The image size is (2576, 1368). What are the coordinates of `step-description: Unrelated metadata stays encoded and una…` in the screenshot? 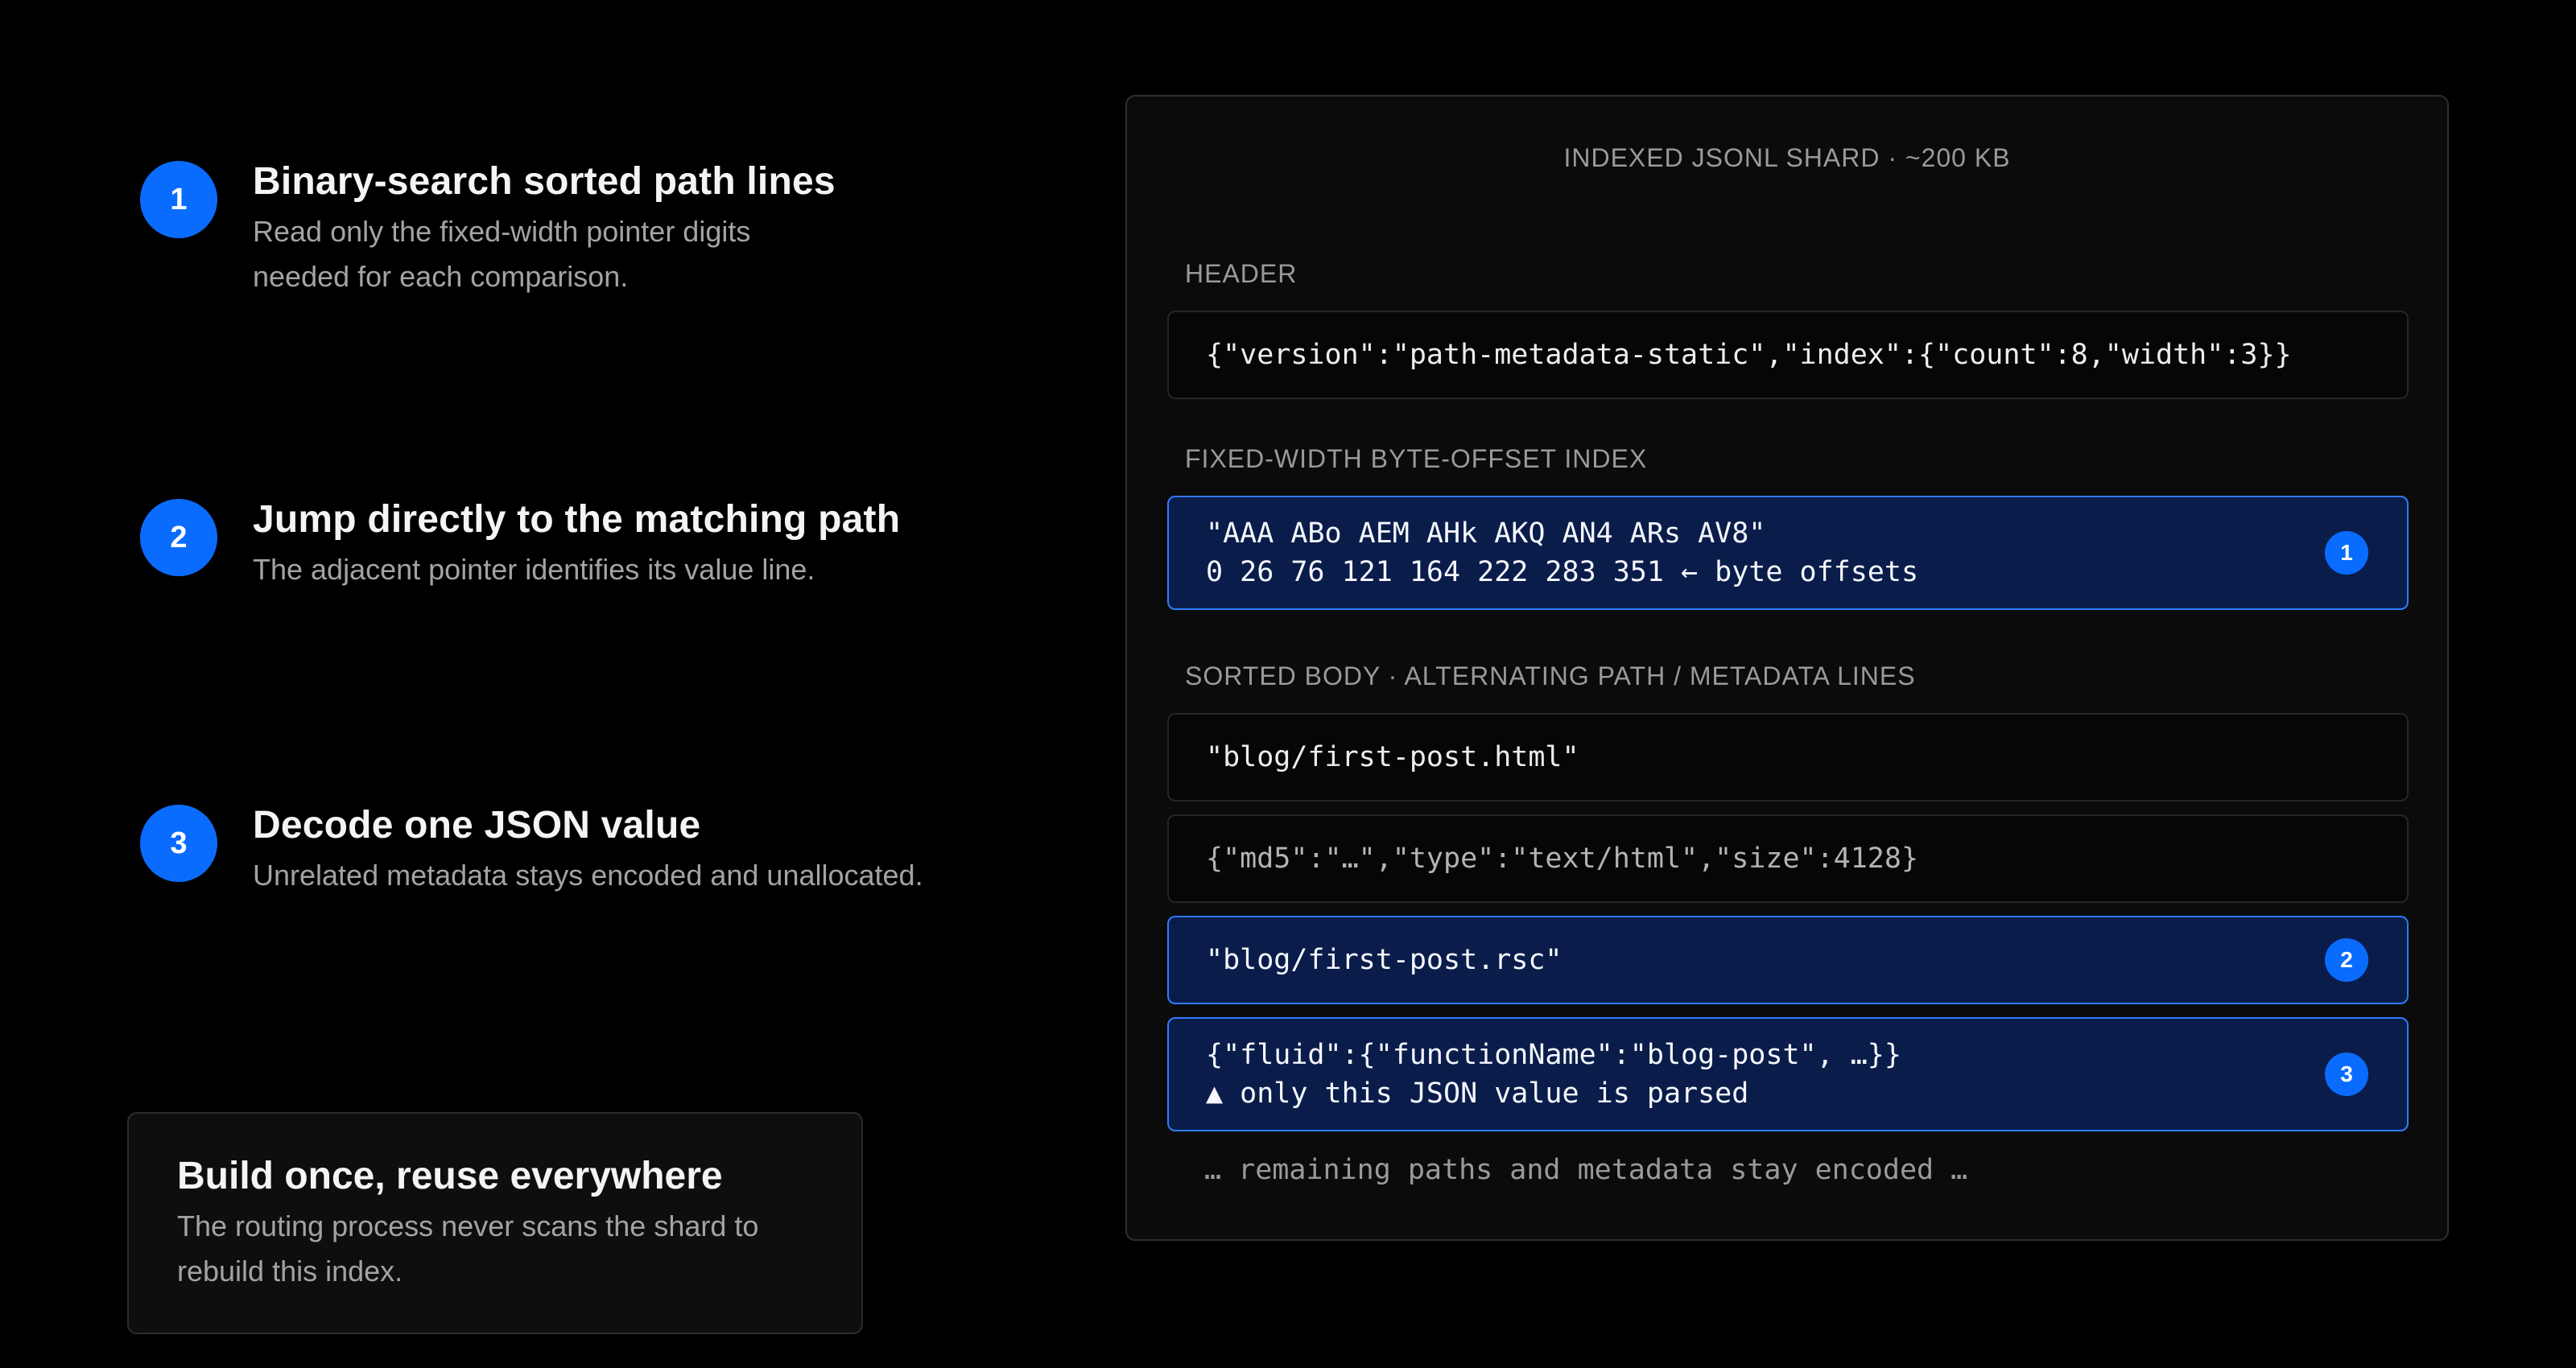 It's located at (588, 875).